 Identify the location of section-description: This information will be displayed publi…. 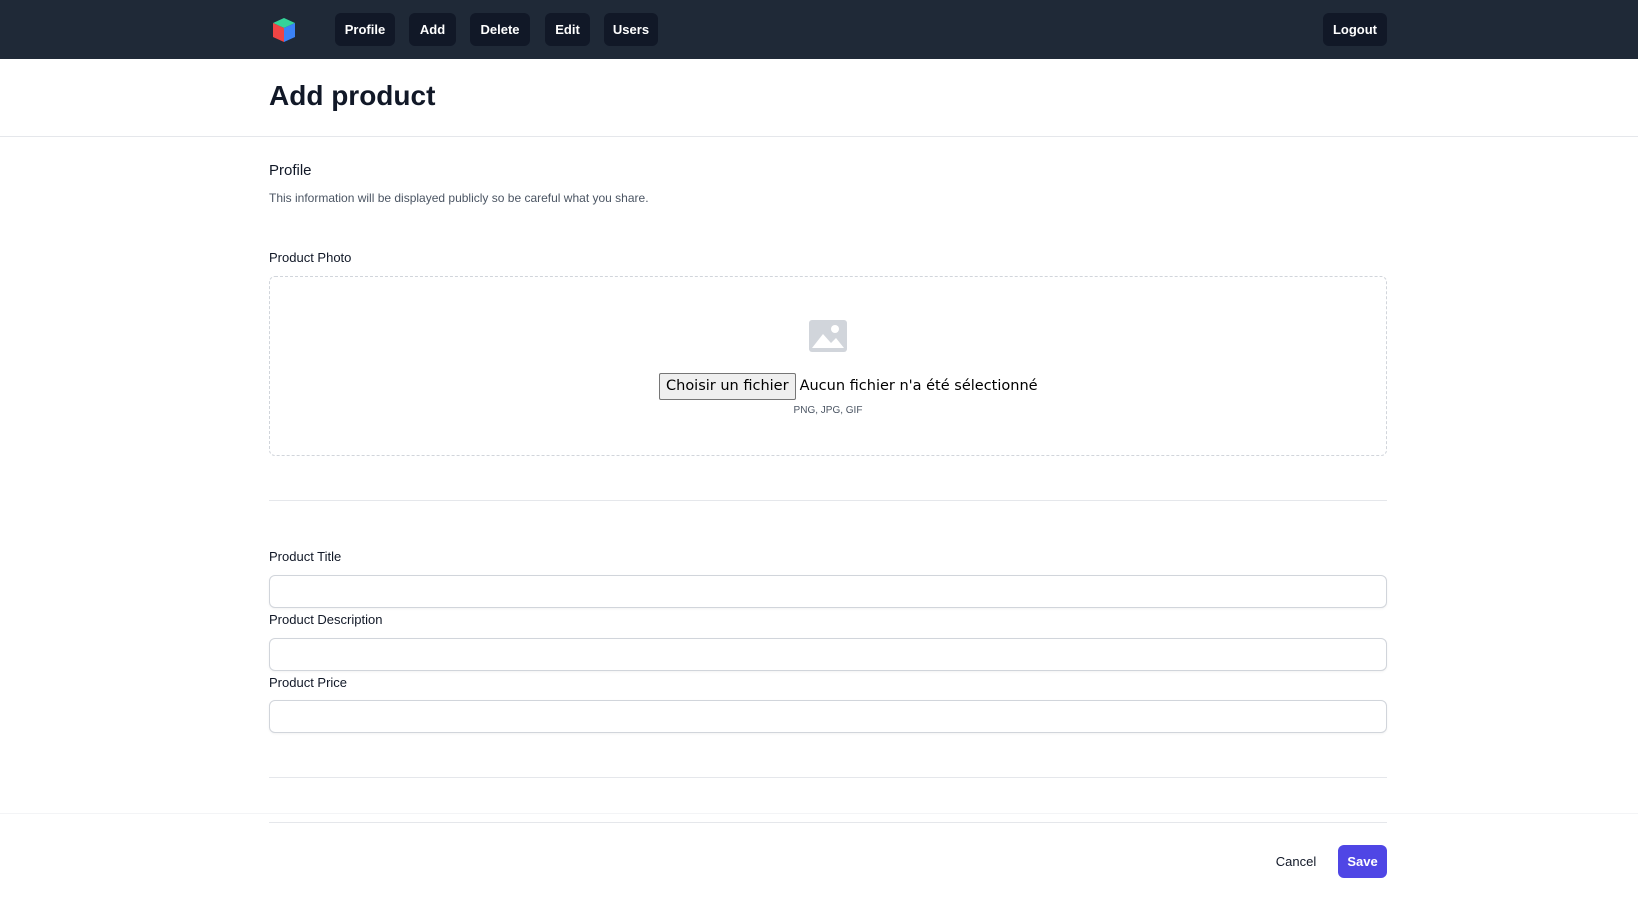
(459, 198).